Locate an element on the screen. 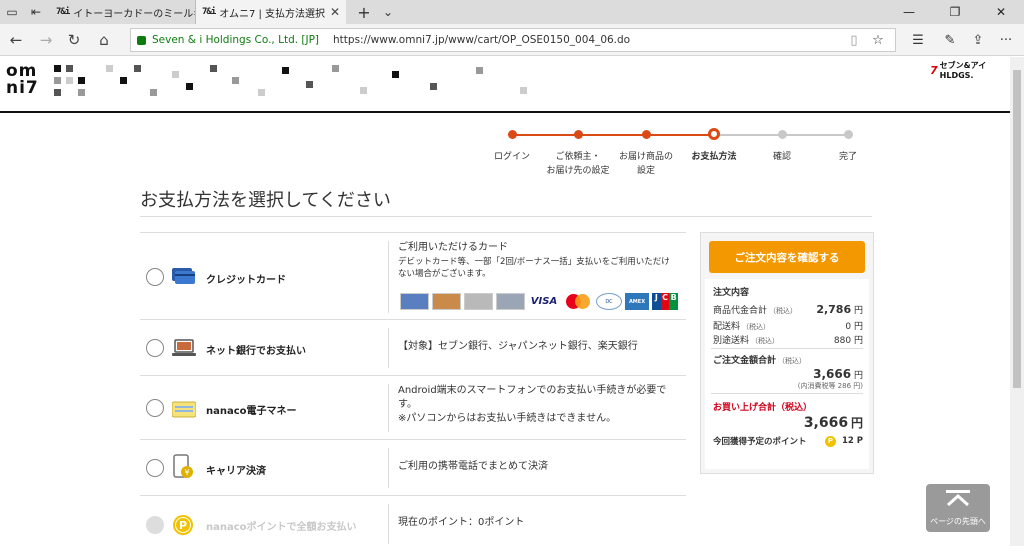 The height and width of the screenshot is (552, 1024). back-icon: ← is located at coordinates (16, 40).